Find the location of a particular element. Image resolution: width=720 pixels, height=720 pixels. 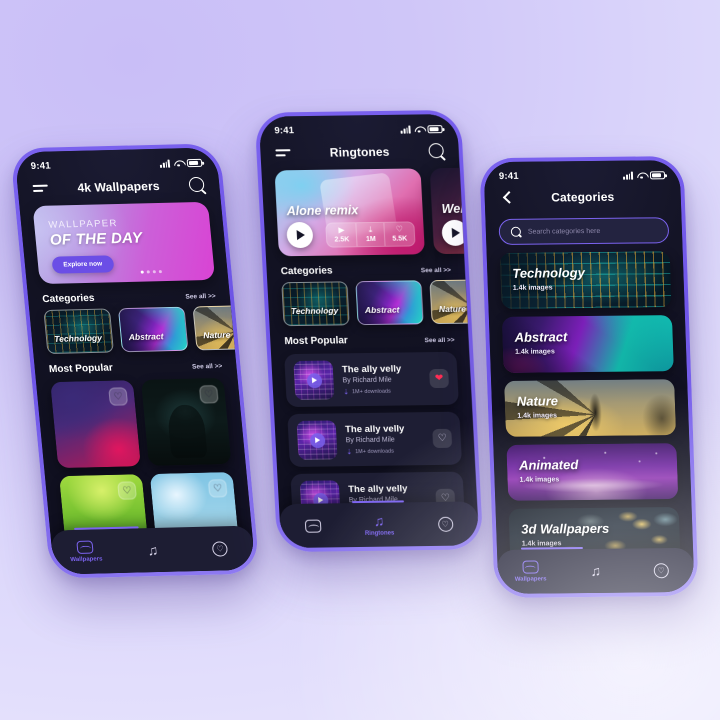

nav-item-label: Wallpapers is located at coordinates (530, 579).